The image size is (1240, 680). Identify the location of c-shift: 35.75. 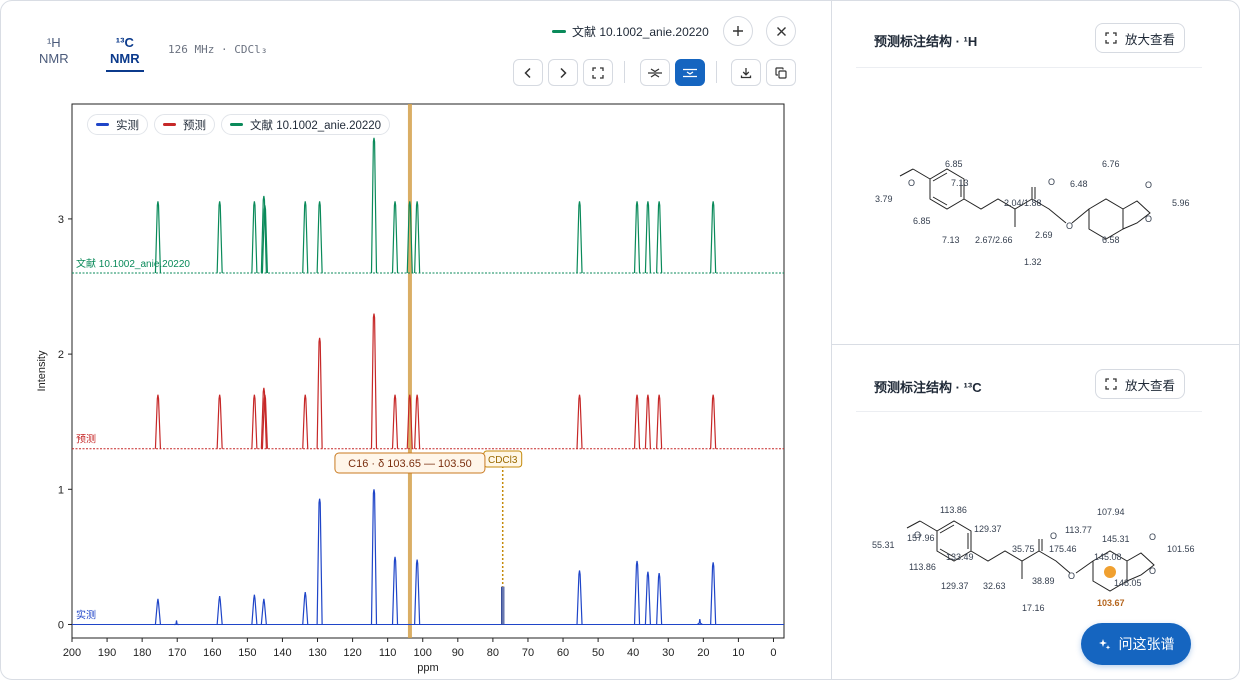
(1023, 549).